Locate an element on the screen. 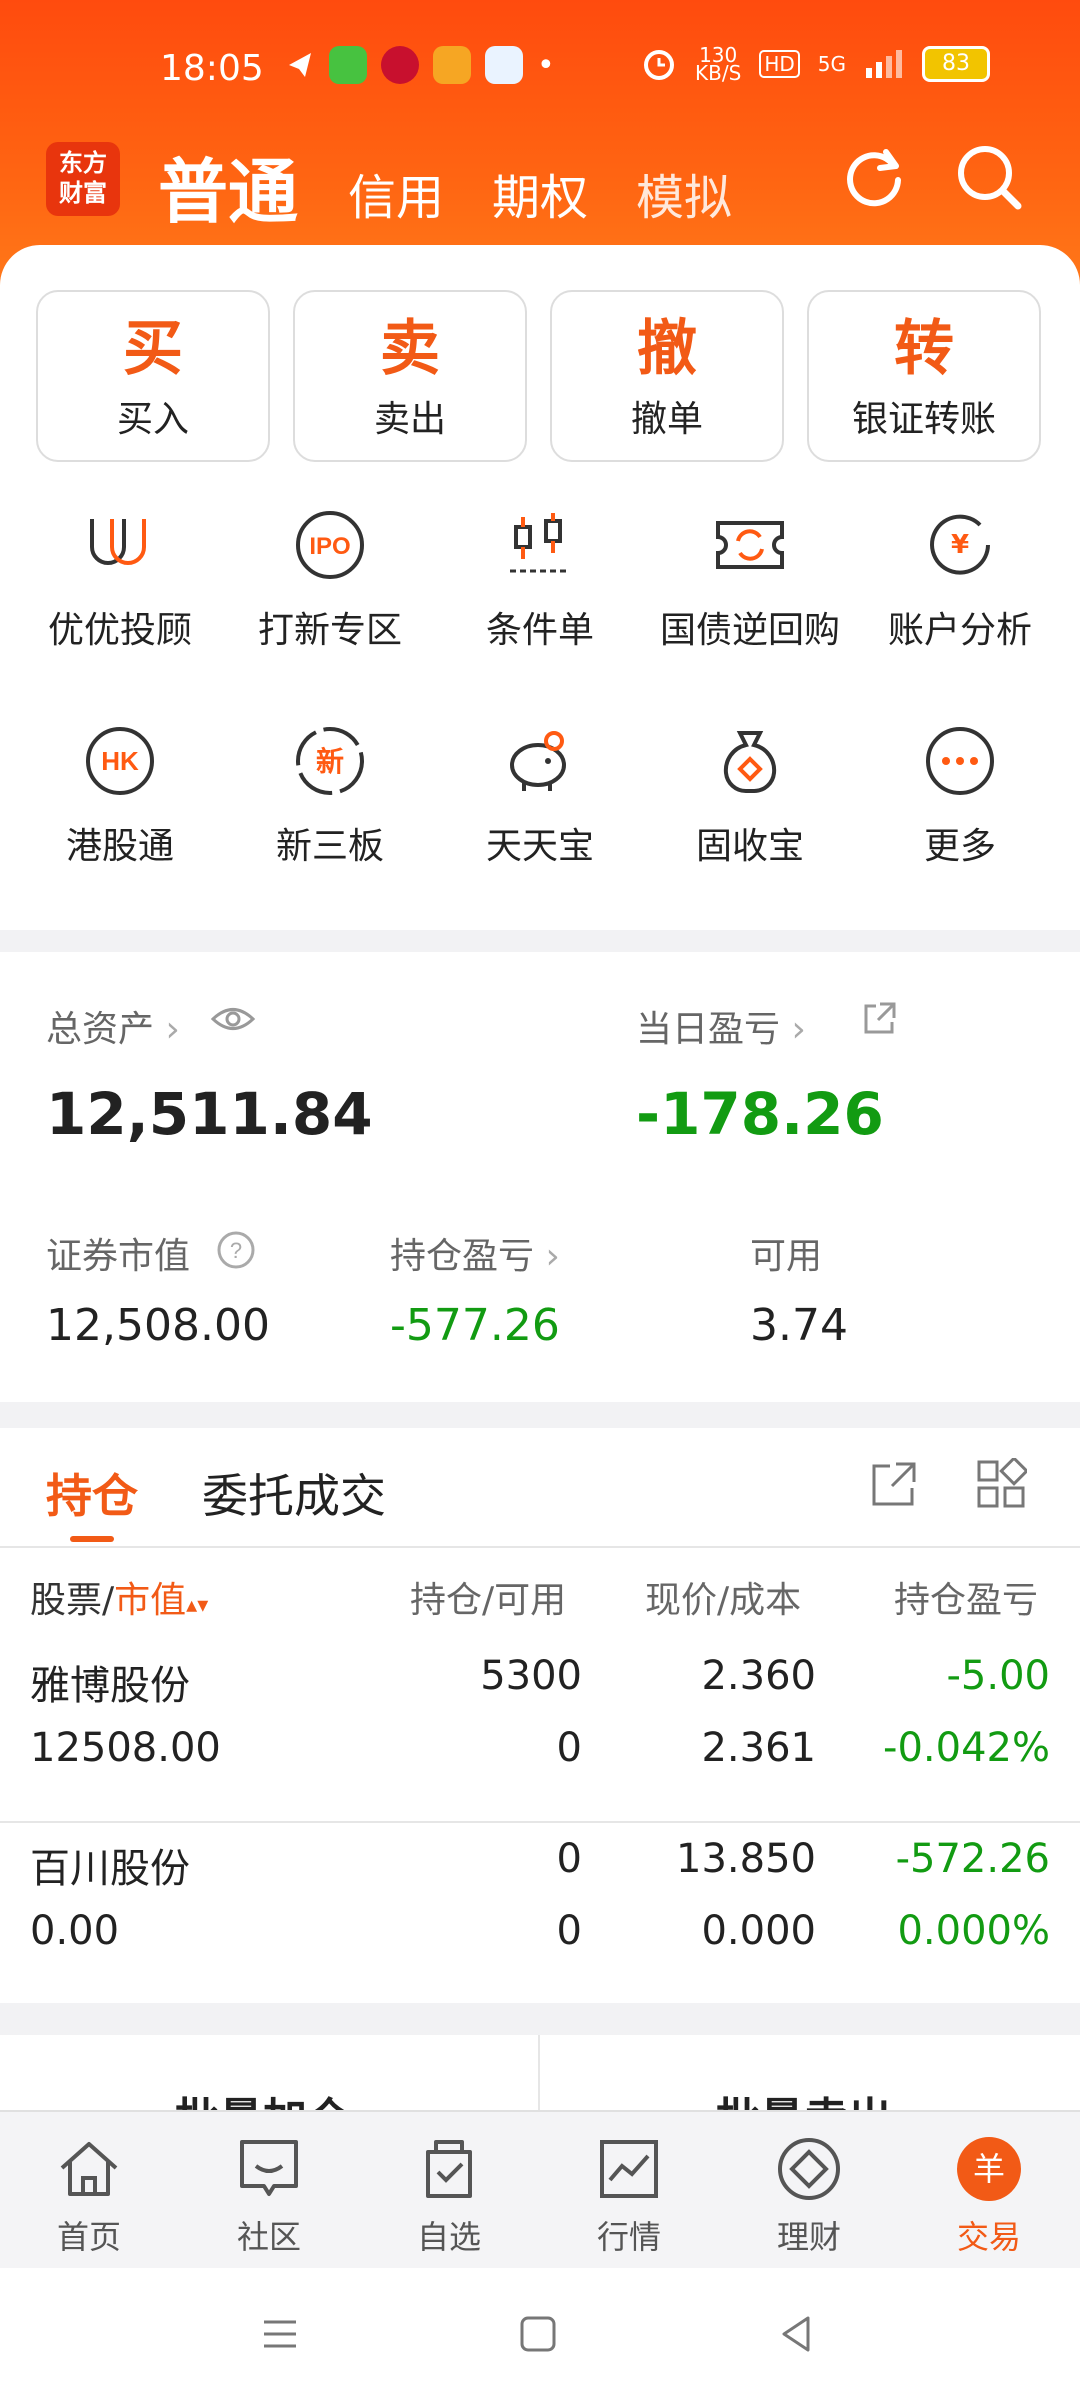 The height and width of the screenshot is (2400, 1080). current-price: 13.850 is located at coordinates (746, 1859).